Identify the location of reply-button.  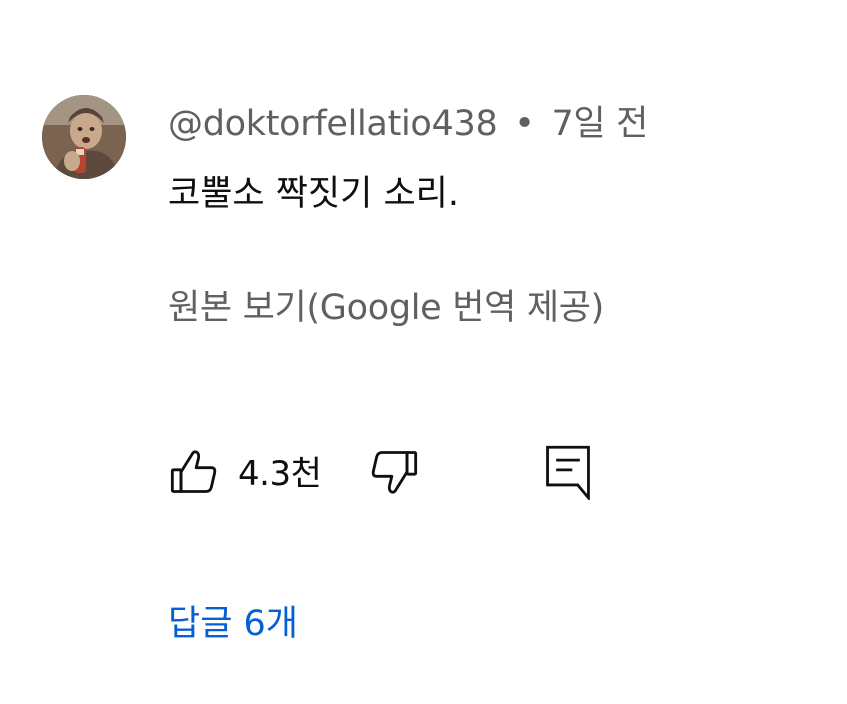
(568, 474).